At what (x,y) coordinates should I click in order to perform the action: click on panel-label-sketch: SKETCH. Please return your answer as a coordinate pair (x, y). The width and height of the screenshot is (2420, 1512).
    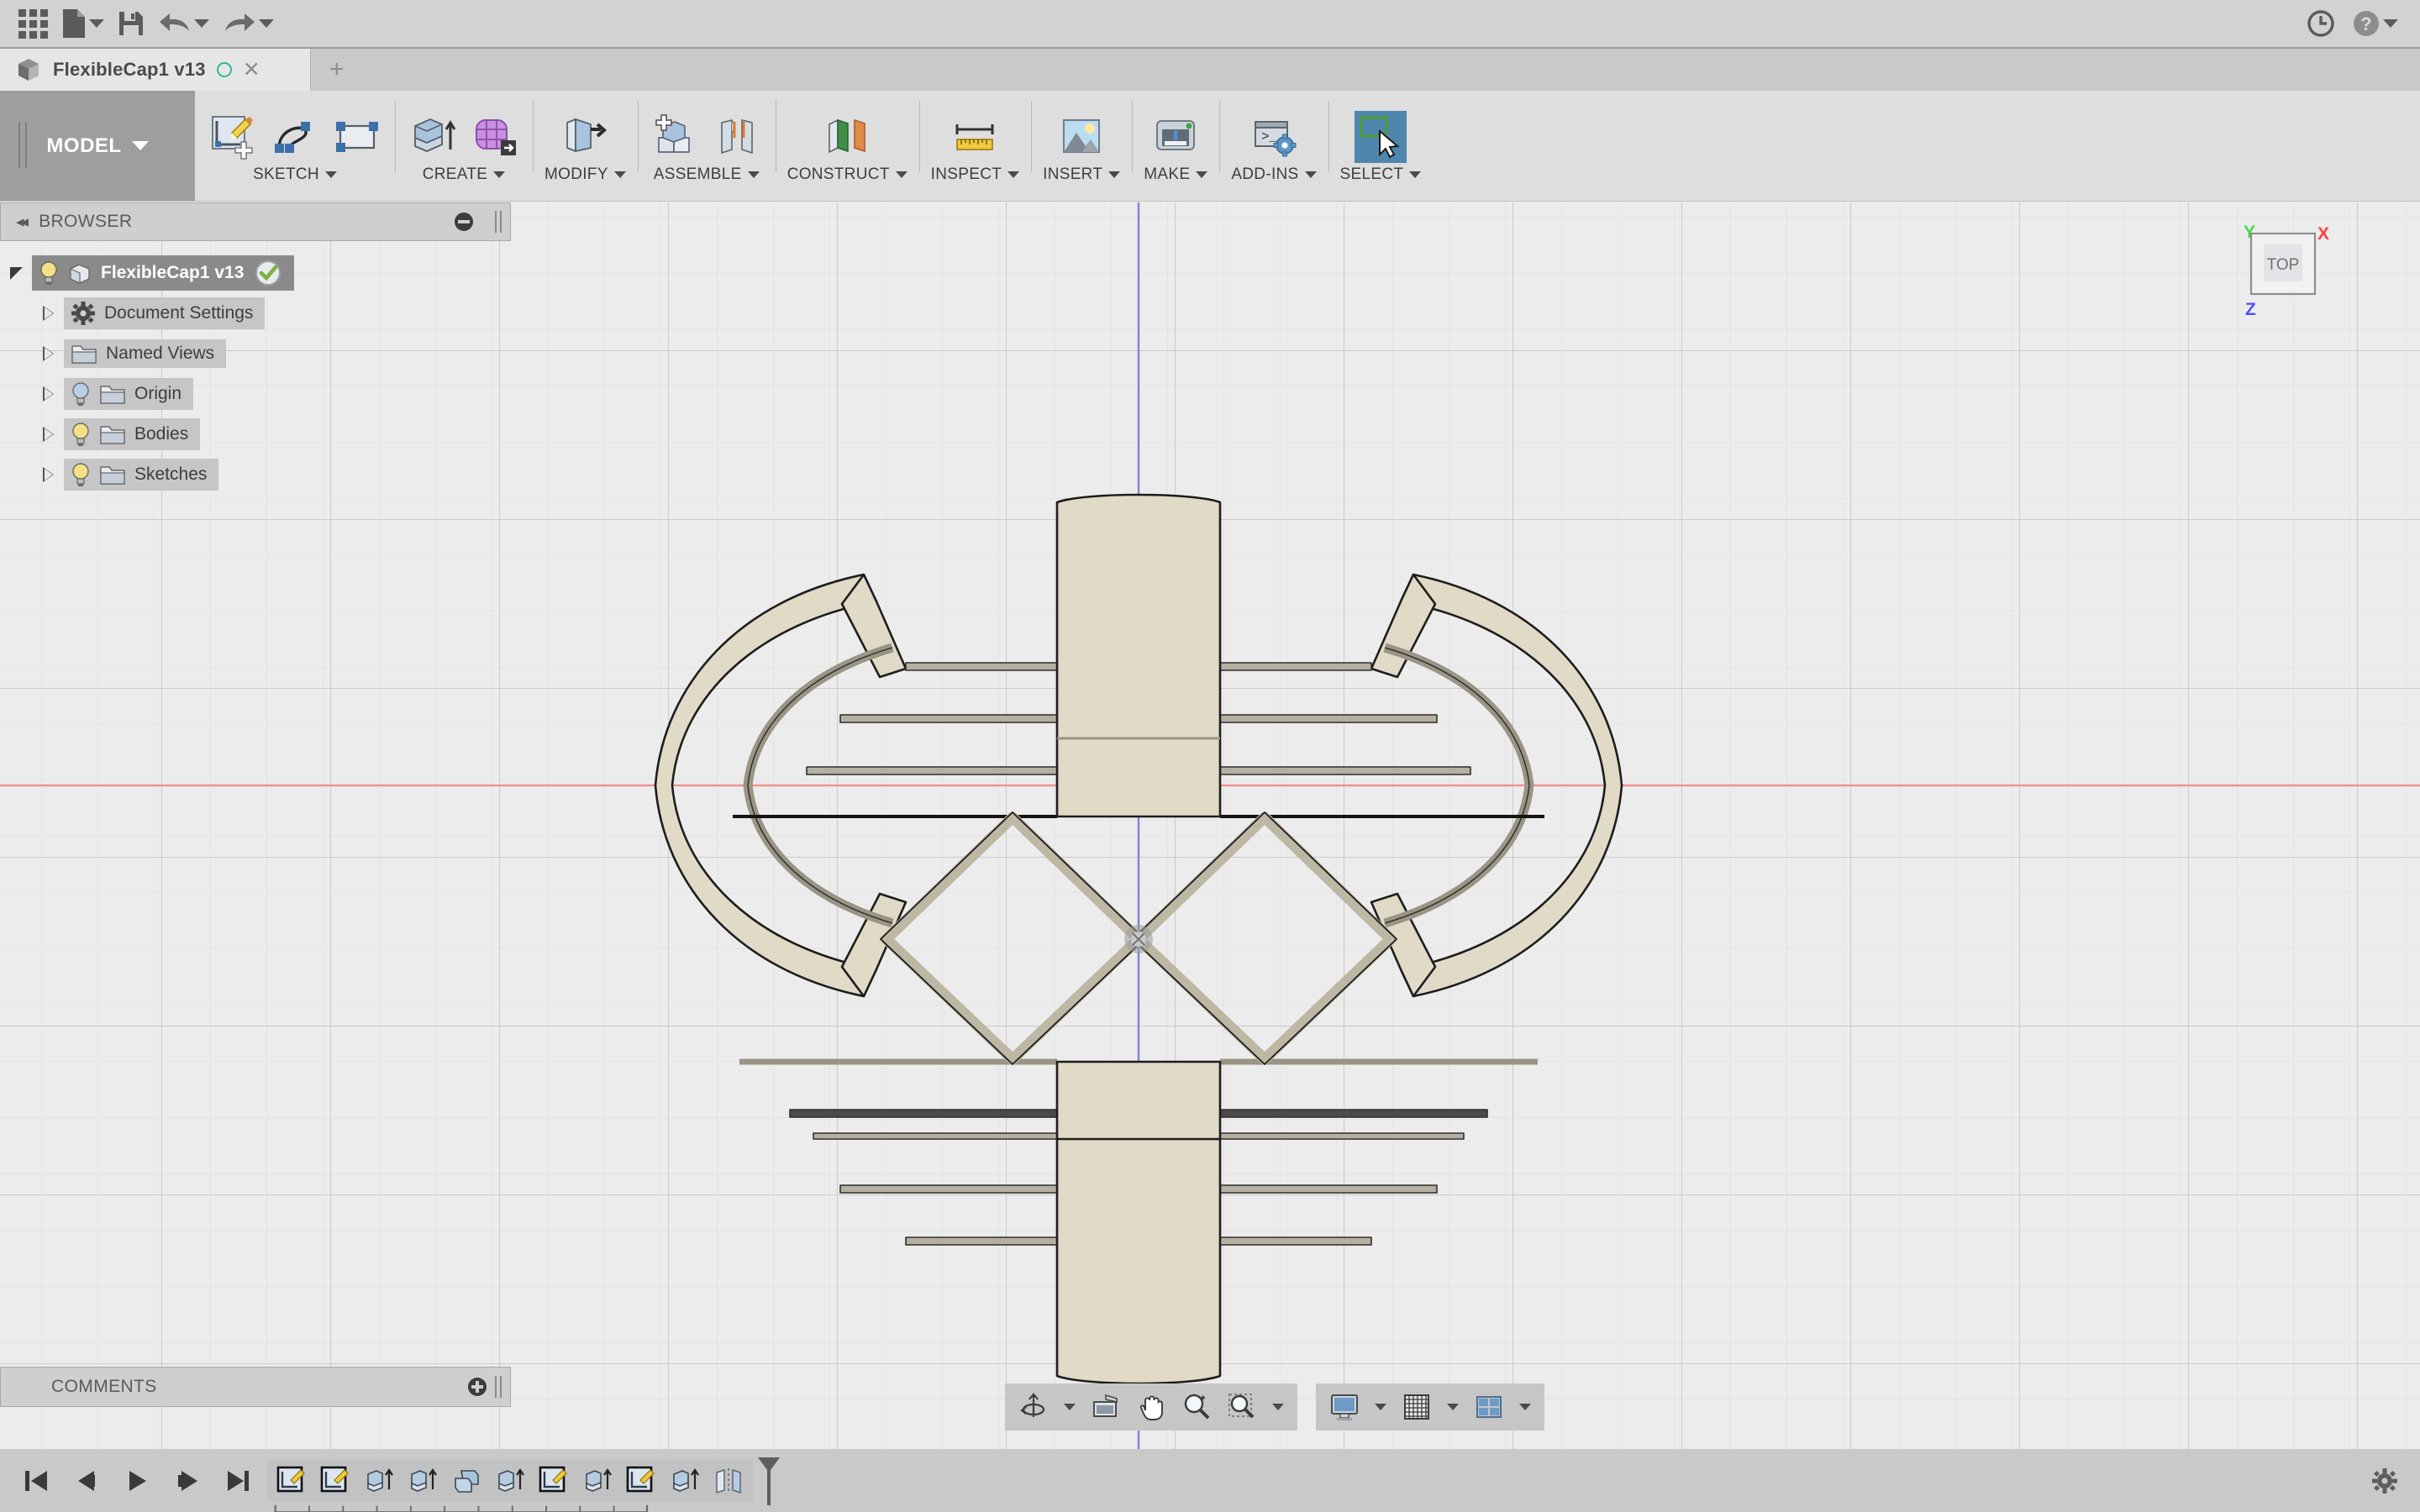
    Looking at the image, I should click on (295, 174).